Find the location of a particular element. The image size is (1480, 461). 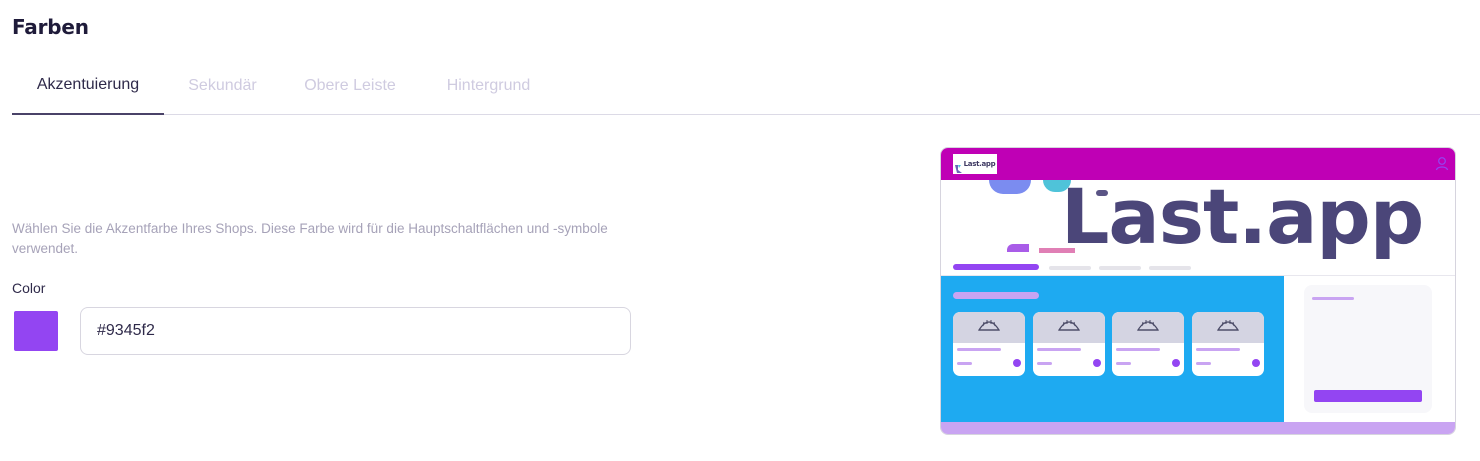

preview-cart-title is located at coordinates (1333, 298).